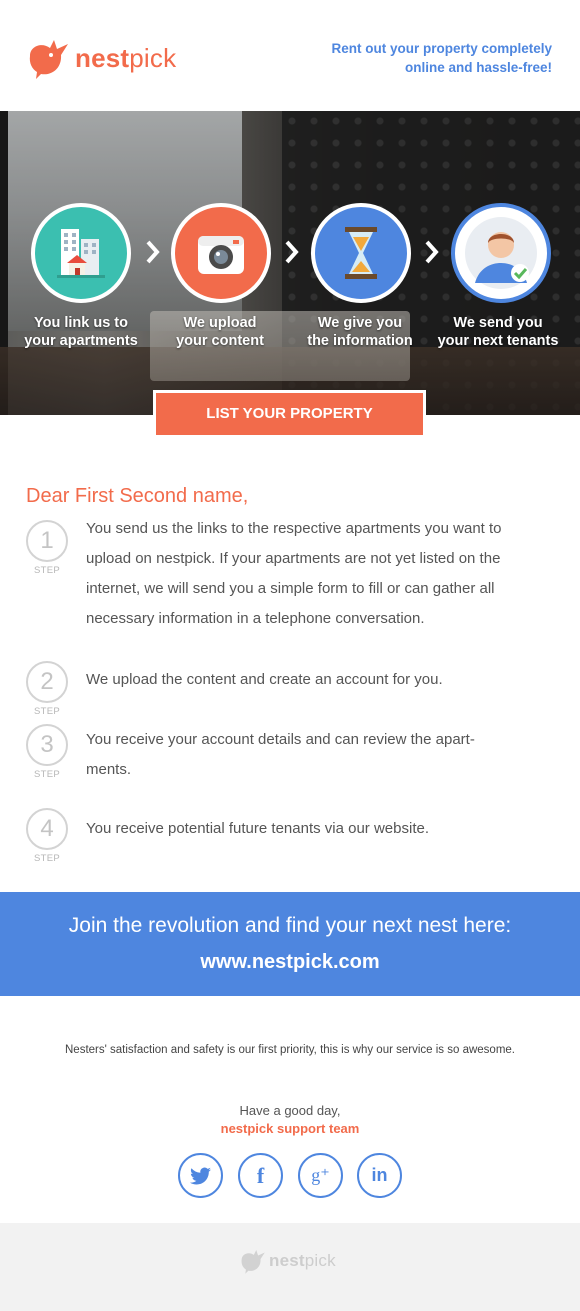 The width and height of the screenshot is (580, 1311). I want to click on signoff-team: nestpick support team, so click(290, 1128).